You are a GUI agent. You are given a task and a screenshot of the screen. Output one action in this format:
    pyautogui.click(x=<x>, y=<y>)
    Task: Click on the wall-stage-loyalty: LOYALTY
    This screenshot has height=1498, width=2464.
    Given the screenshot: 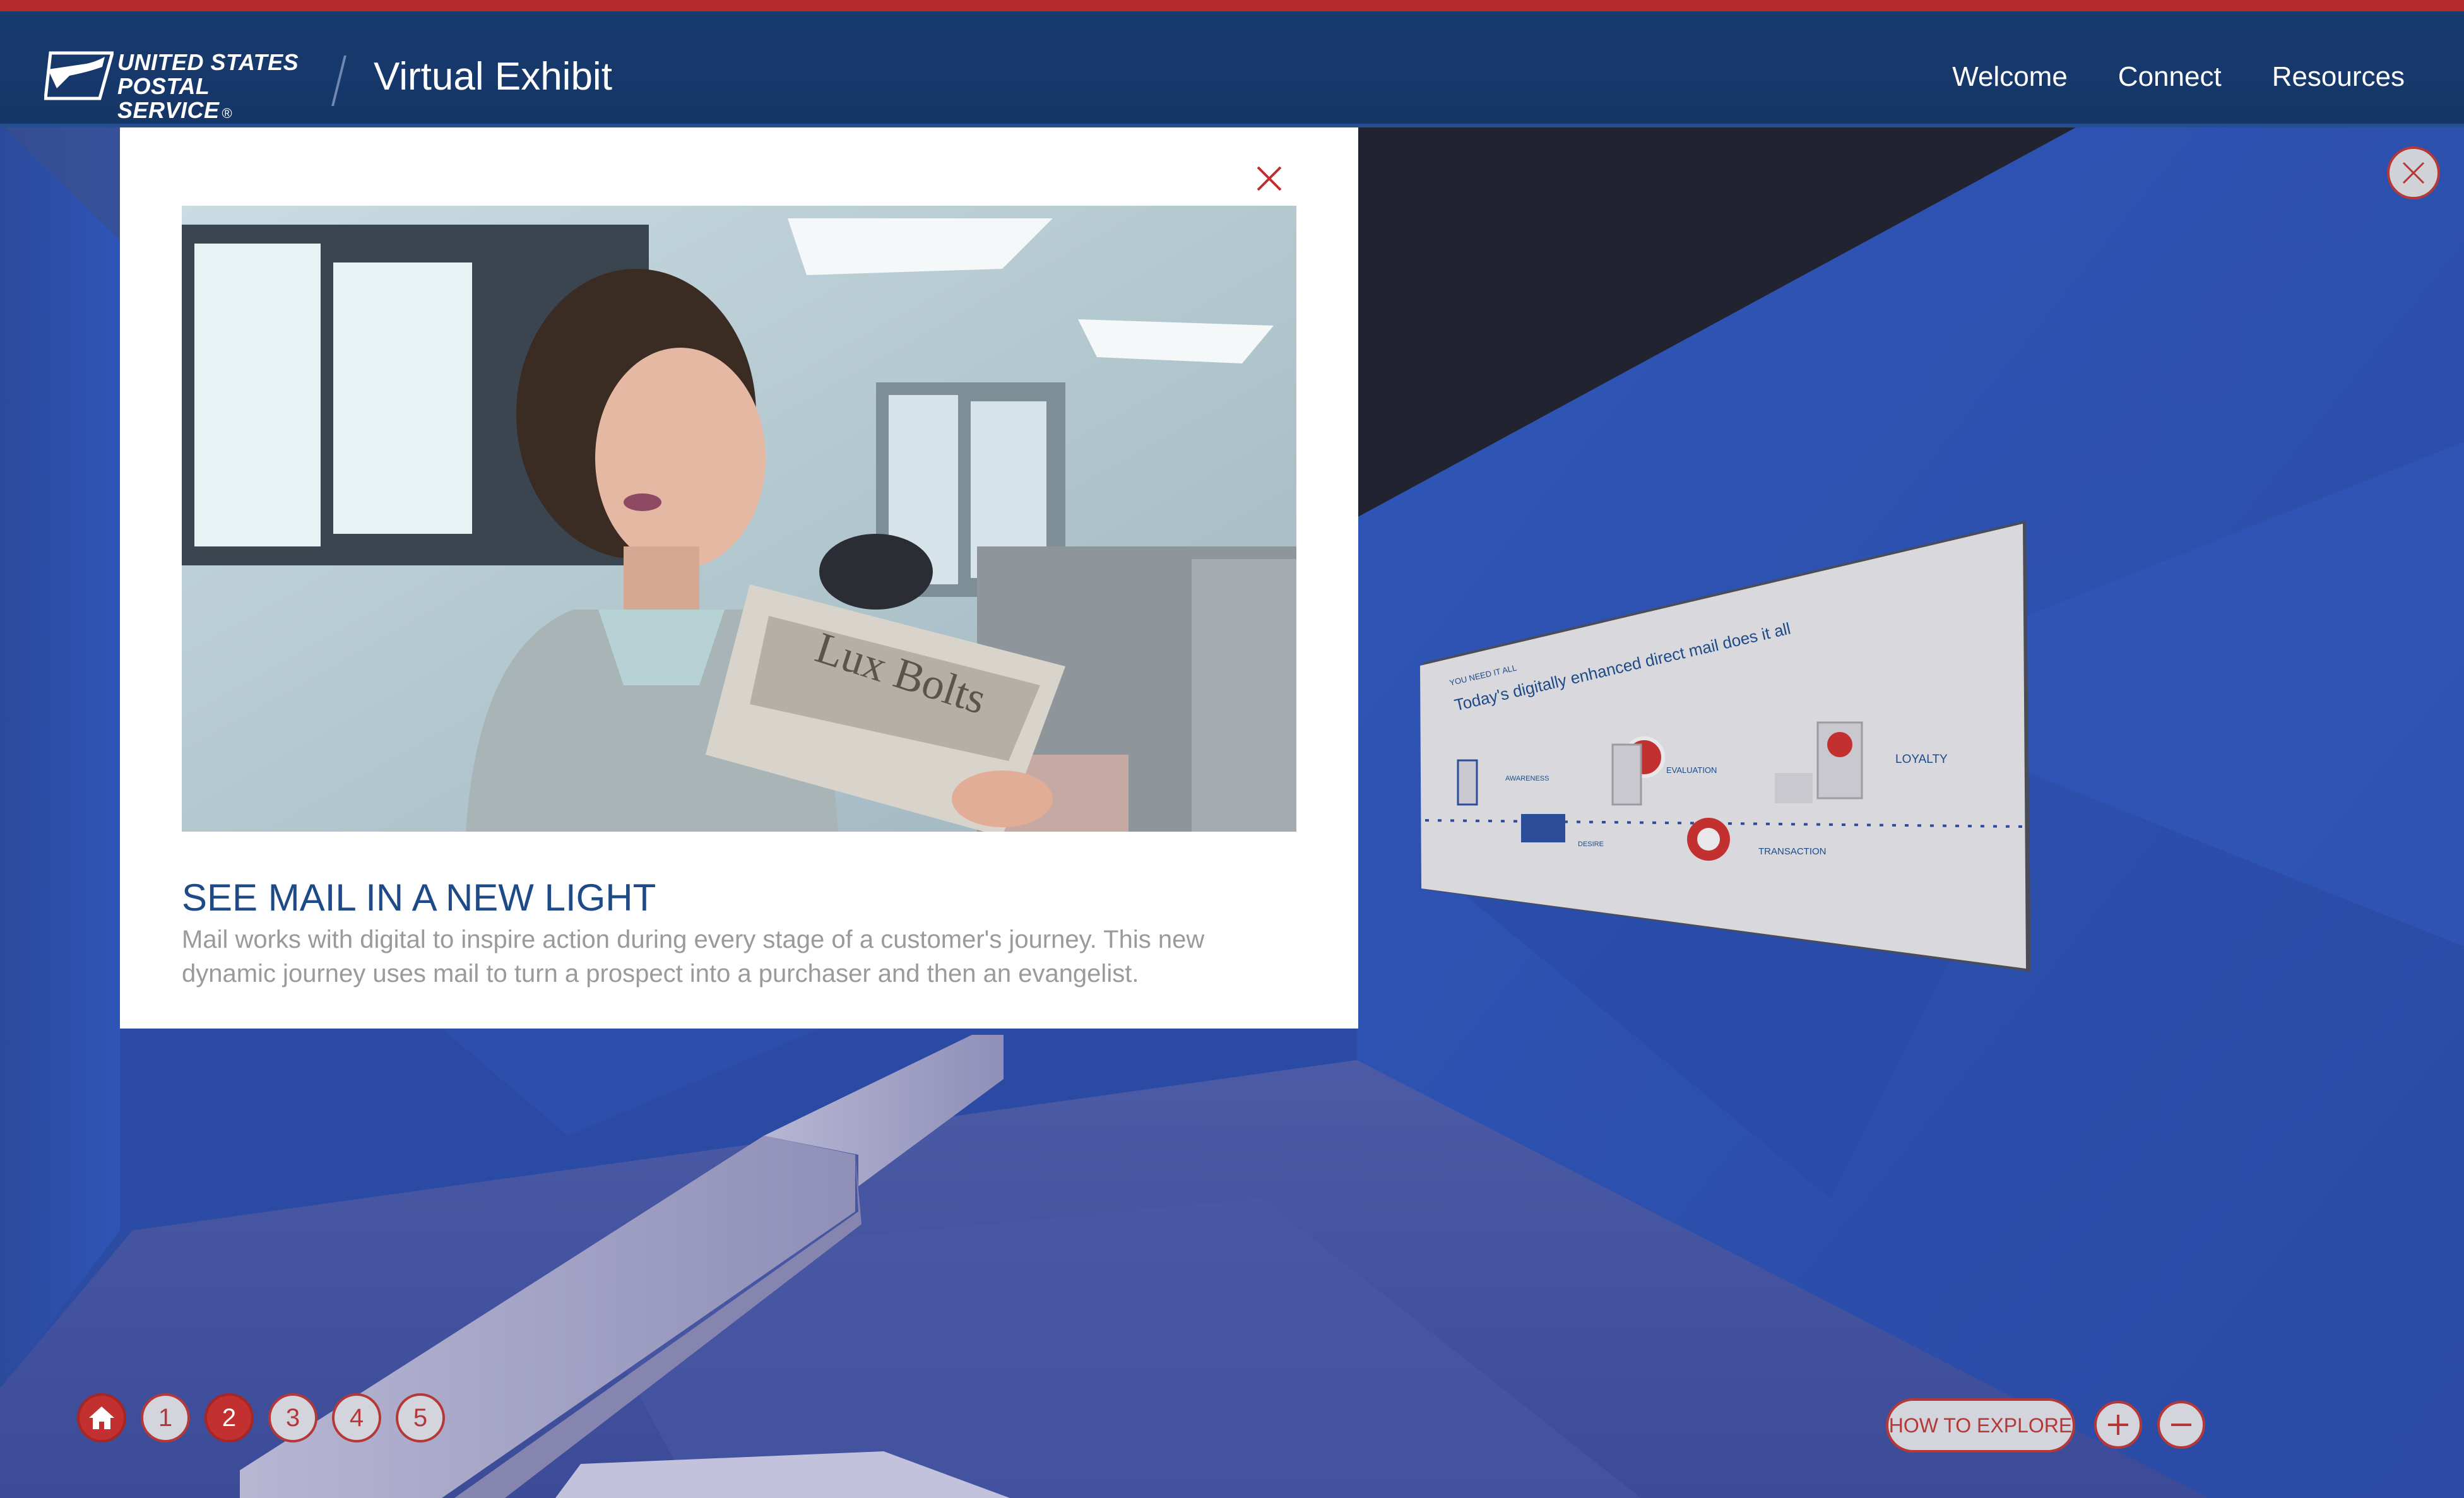 What is the action you would take?
    pyautogui.click(x=1922, y=759)
    